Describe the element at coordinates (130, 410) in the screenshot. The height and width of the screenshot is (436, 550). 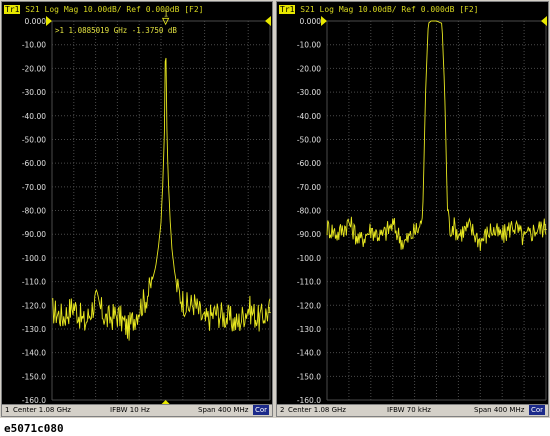
I see `ifbw-setting: IFBW 10 Hz` at that location.